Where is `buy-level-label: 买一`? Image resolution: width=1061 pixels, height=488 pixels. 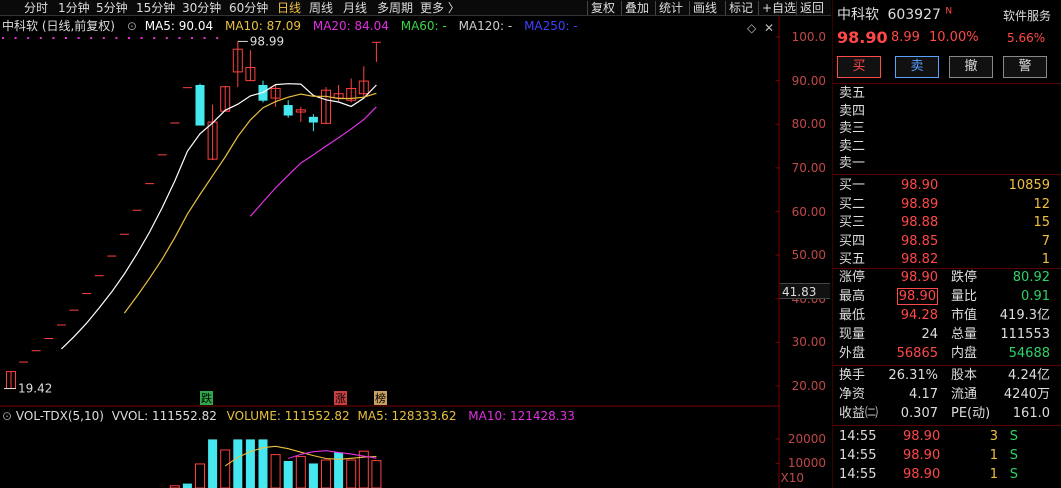
buy-level-label: 买一 is located at coordinates (852, 185).